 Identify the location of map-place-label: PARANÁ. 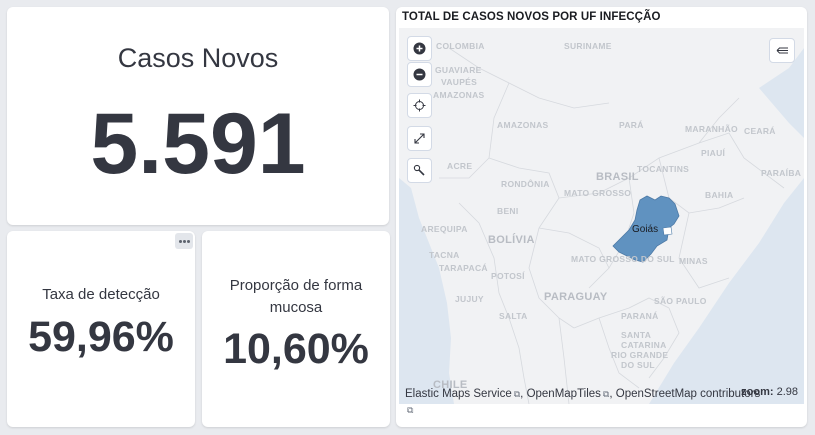
(640, 316).